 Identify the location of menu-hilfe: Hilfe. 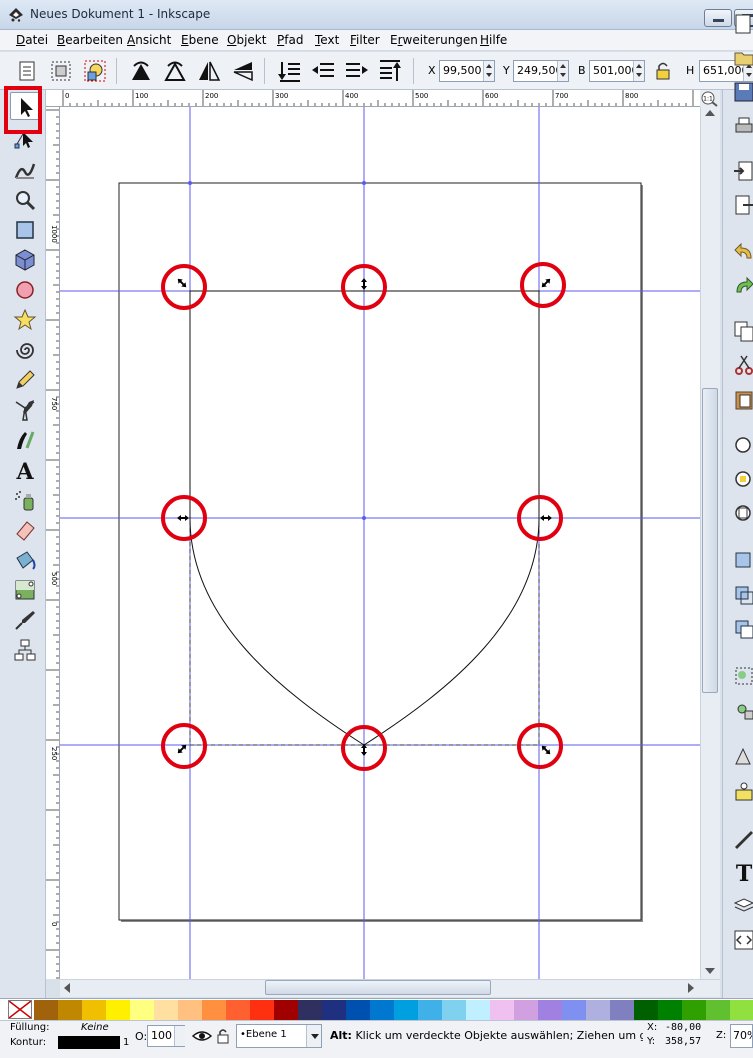
(493, 40).